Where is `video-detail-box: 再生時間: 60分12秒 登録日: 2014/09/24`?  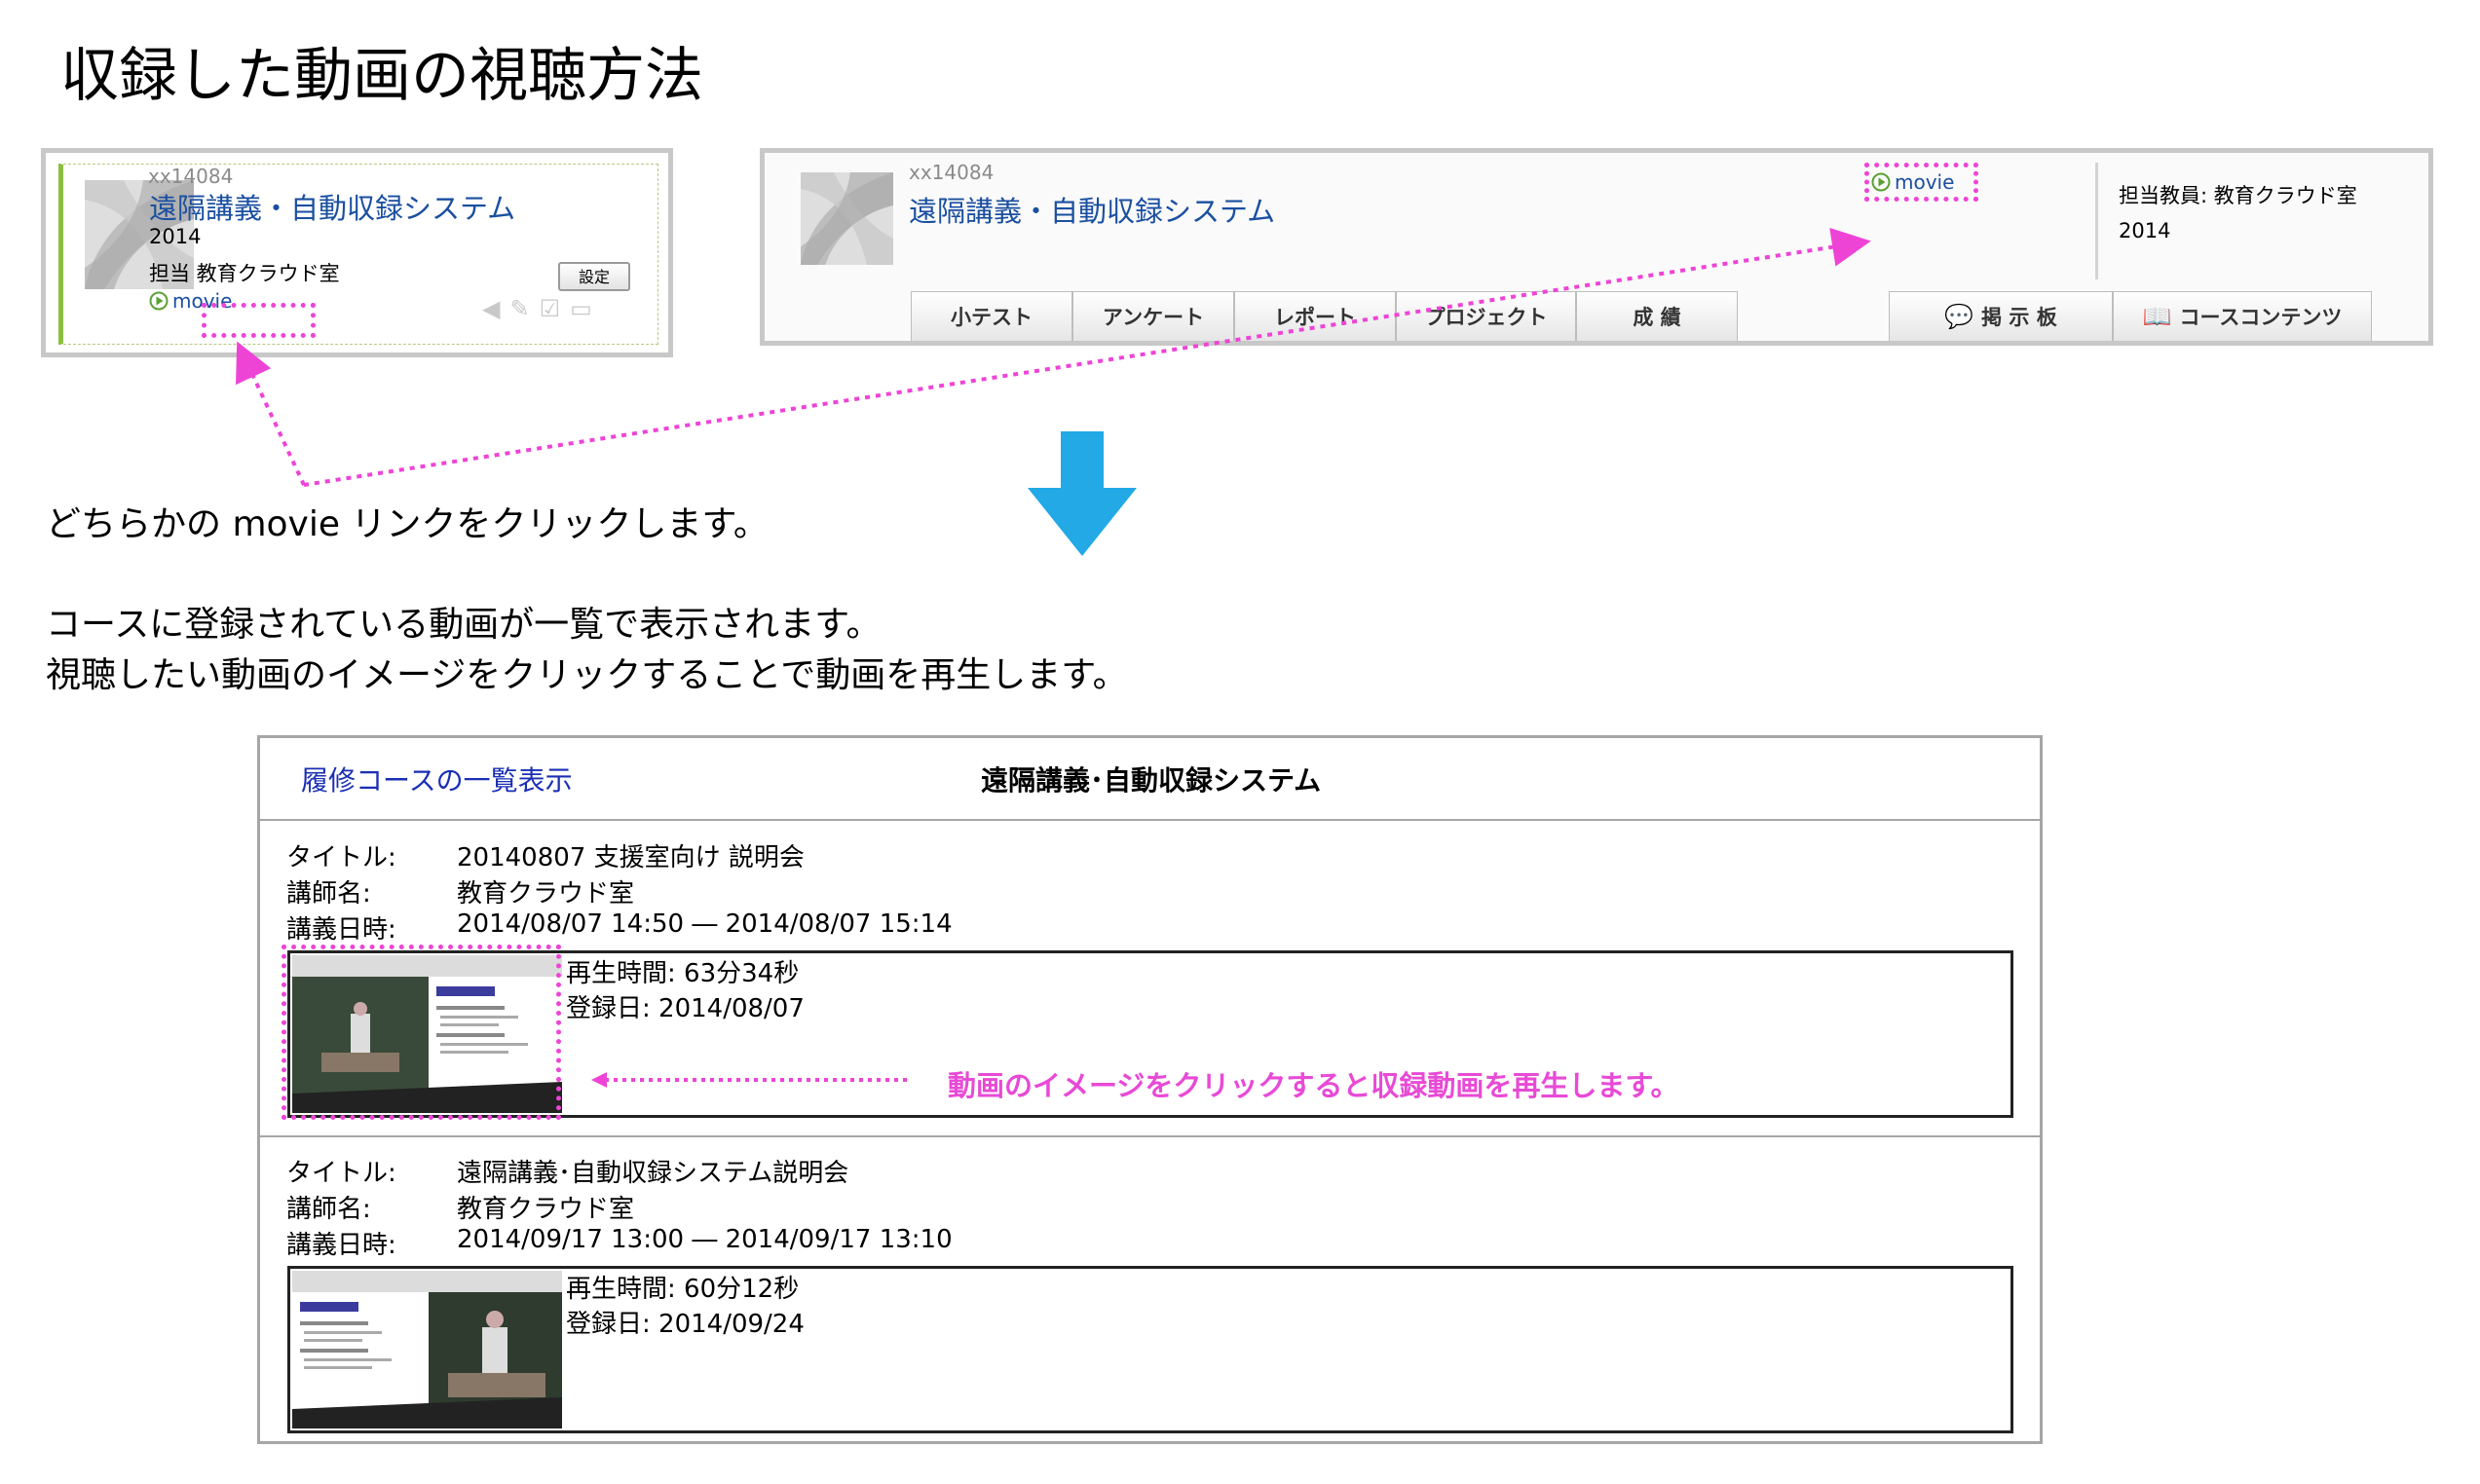 video-detail-box: 再生時間: 60分12秒 登録日: 2014/09/24 is located at coordinates (1150, 1349).